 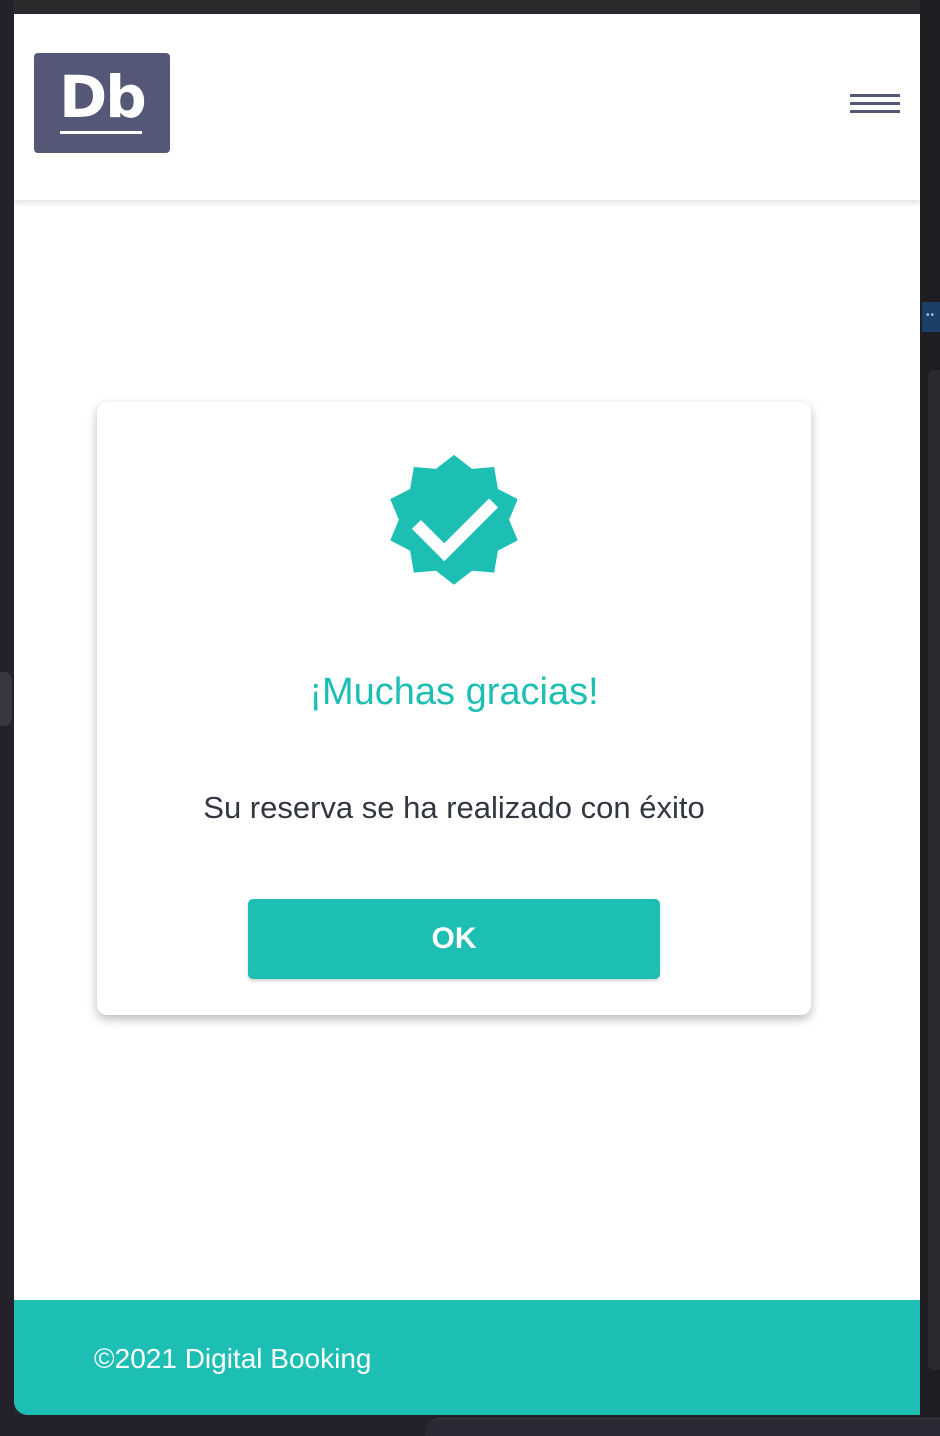 I want to click on site-footer: ©2021 Digital Booking, so click(x=467, y=1357).